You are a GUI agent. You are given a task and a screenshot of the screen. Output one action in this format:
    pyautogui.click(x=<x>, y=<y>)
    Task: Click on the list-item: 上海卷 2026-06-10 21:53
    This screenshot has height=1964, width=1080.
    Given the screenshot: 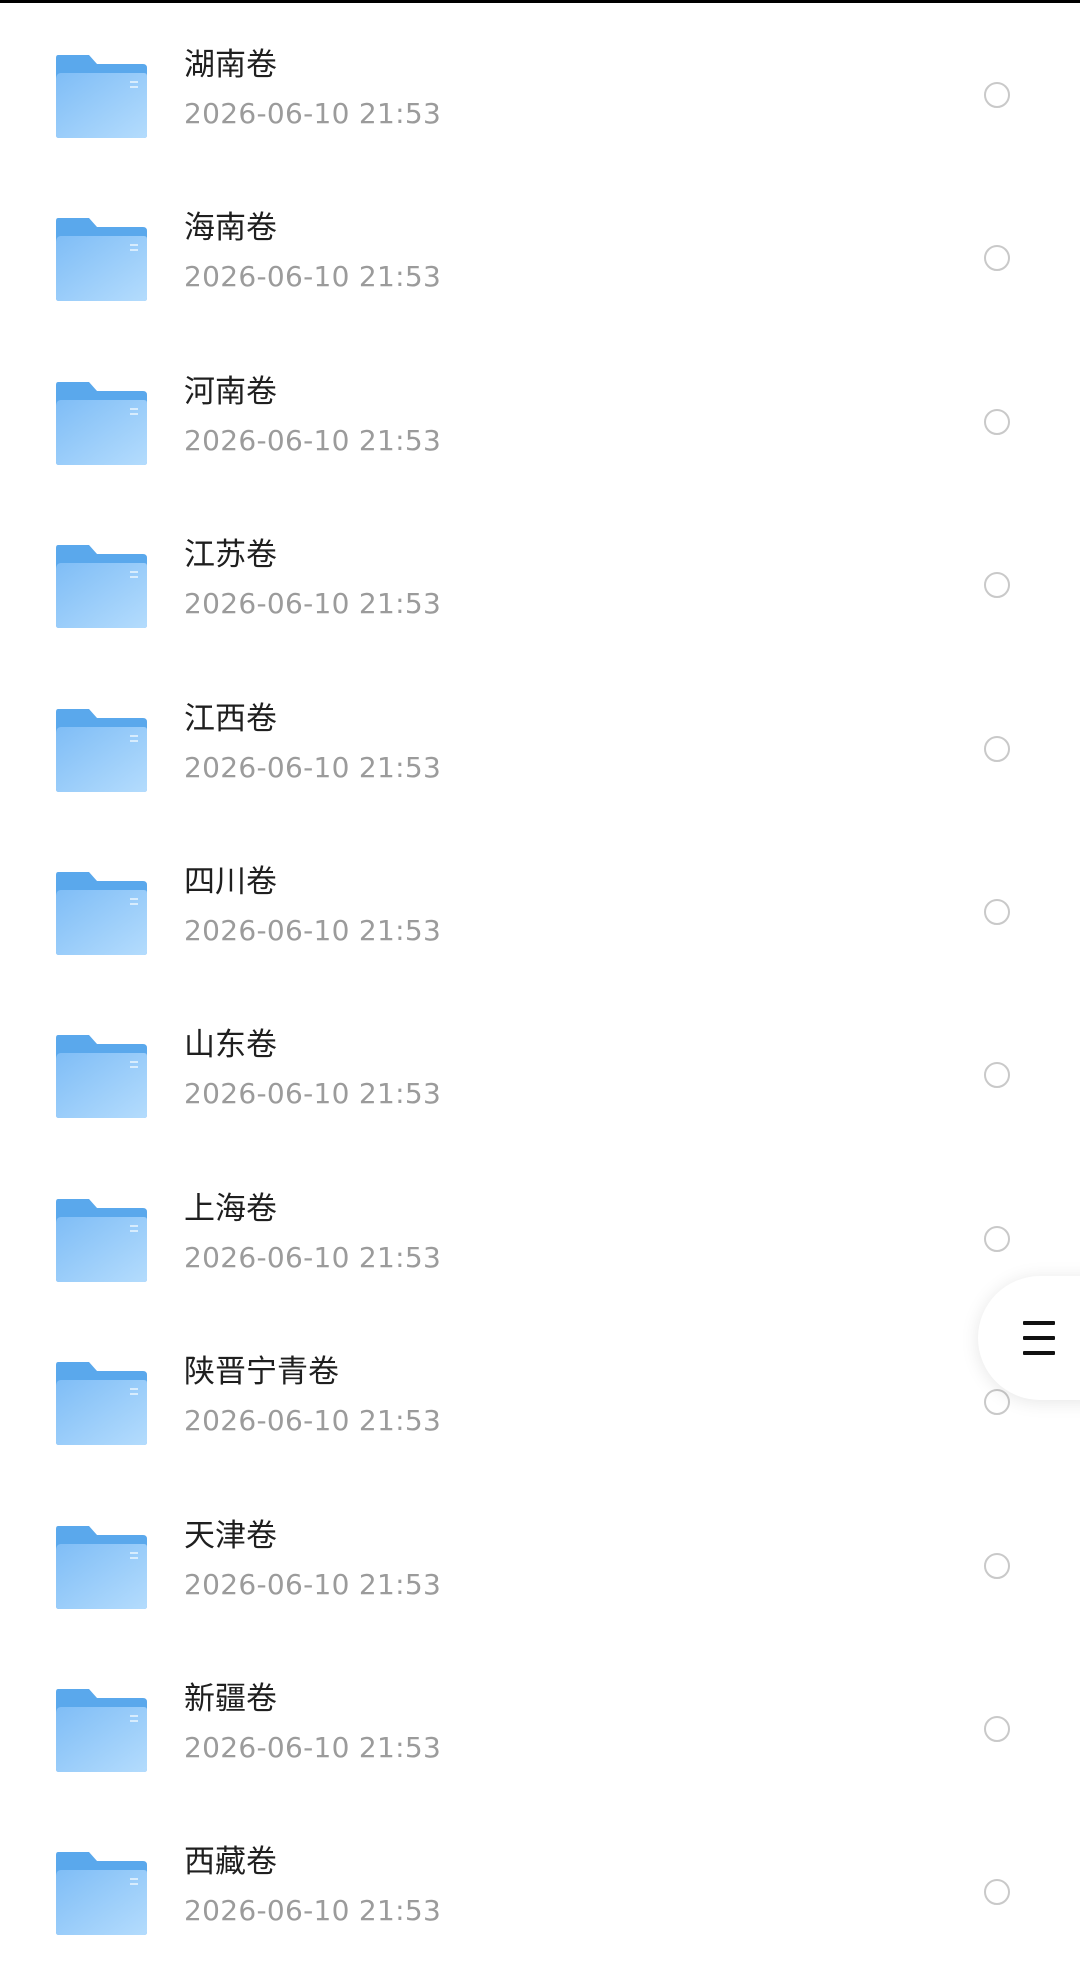 What is the action you would take?
    pyautogui.click(x=540, y=1228)
    